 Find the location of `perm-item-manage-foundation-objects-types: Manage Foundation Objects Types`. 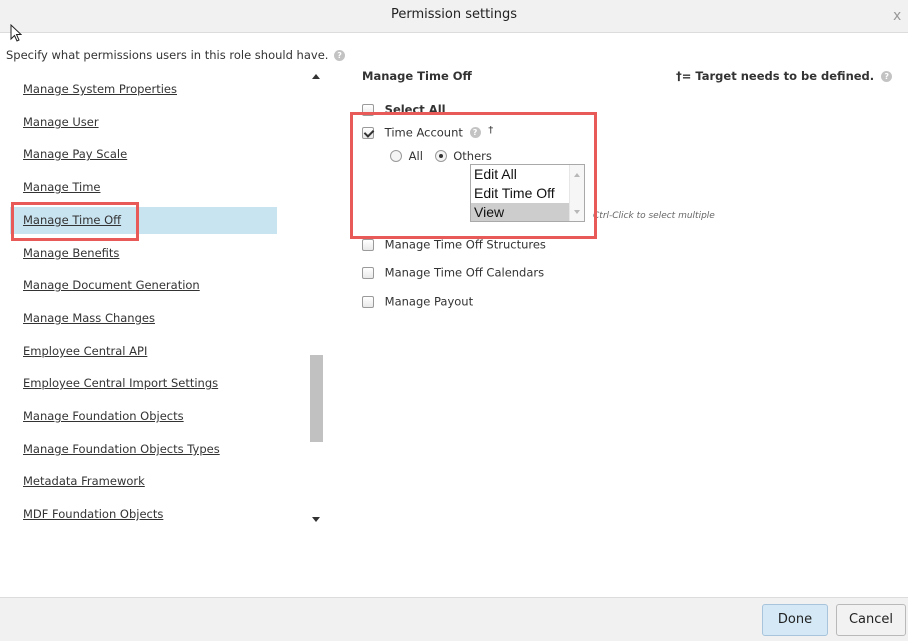

perm-item-manage-foundation-objects-types: Manage Foundation Objects Types is located at coordinates (143, 449).